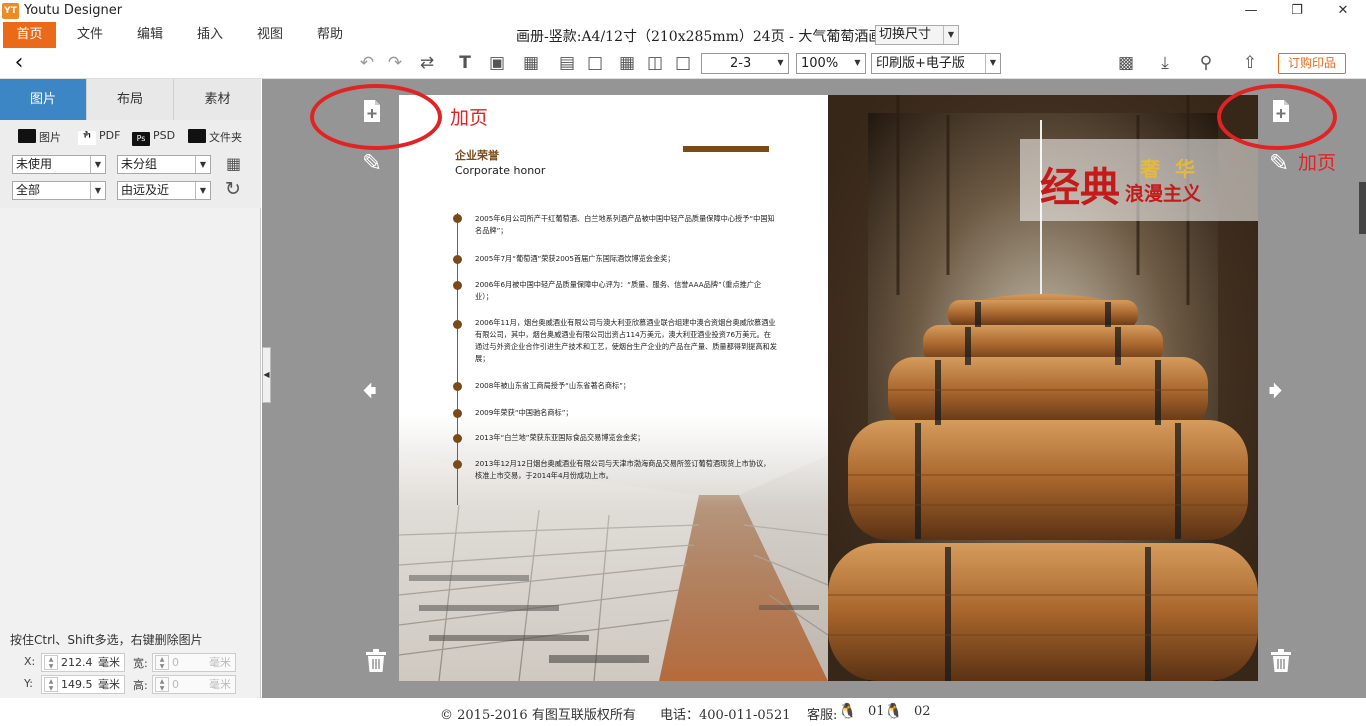 This screenshot has height=726, width=1366. I want to click on source-psd: Ps PSD, so click(153, 137).